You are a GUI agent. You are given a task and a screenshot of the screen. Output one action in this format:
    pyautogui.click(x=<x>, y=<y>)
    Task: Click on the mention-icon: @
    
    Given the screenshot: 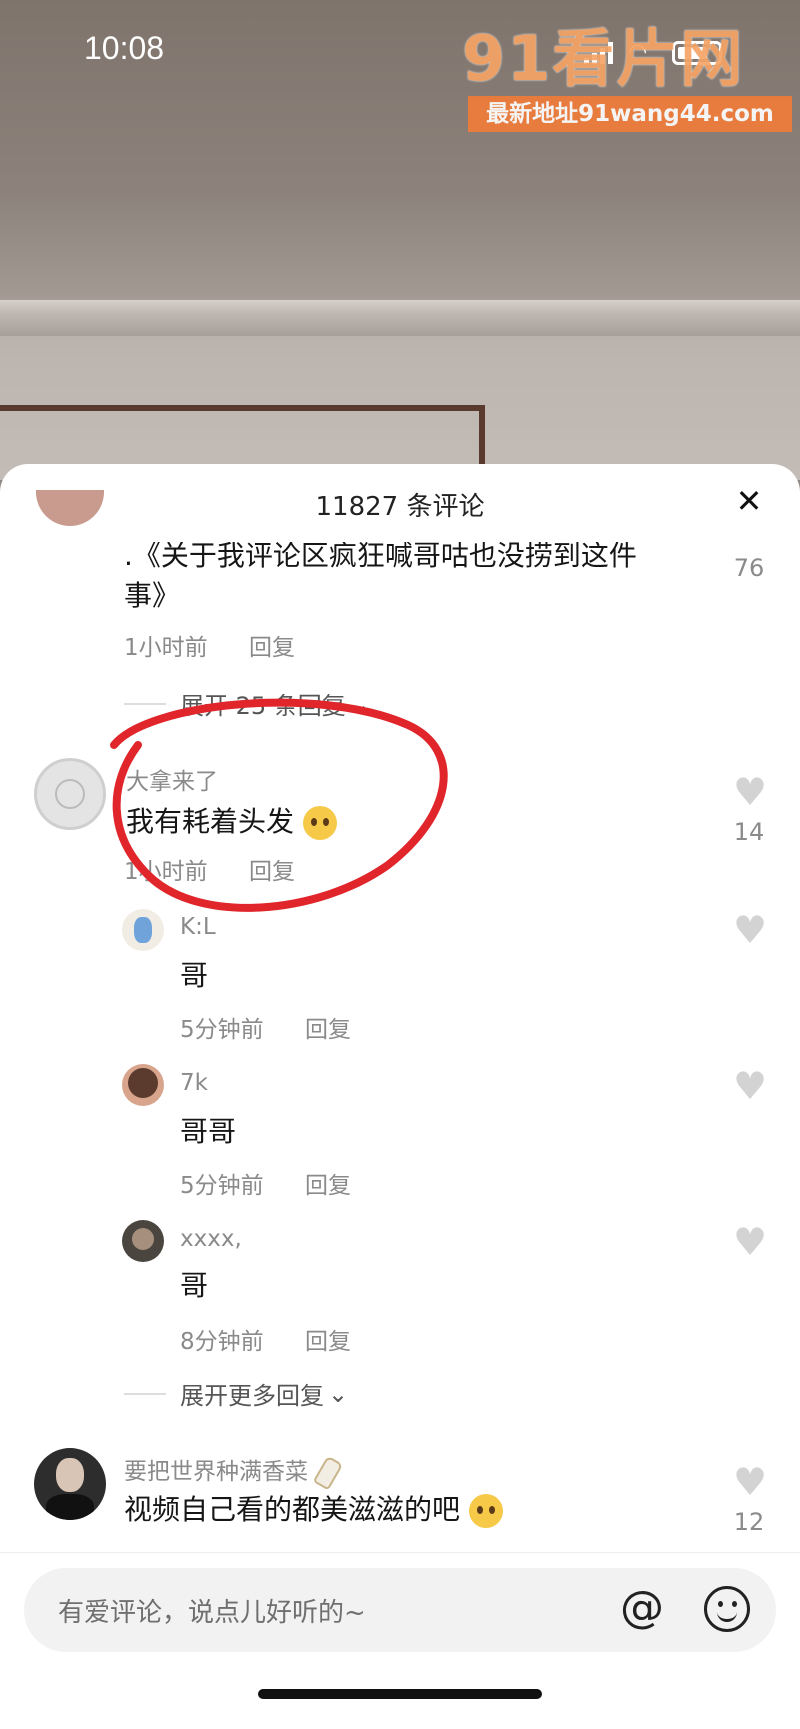 What is the action you would take?
    pyautogui.click(x=642, y=1607)
    